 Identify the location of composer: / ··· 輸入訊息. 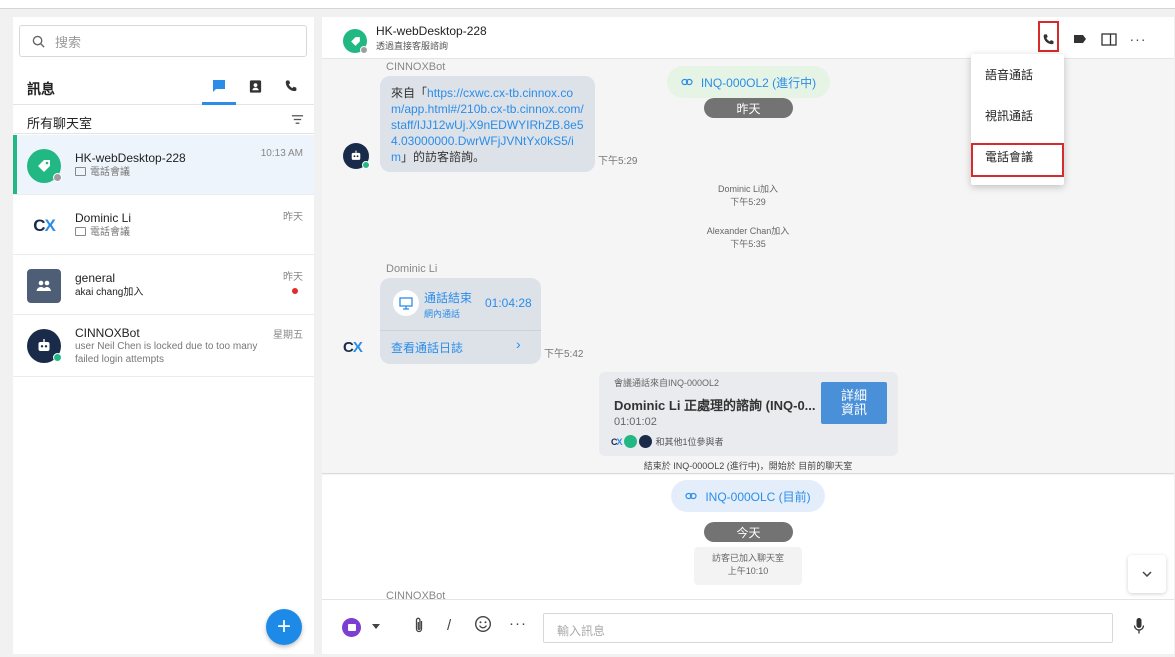
(748, 626).